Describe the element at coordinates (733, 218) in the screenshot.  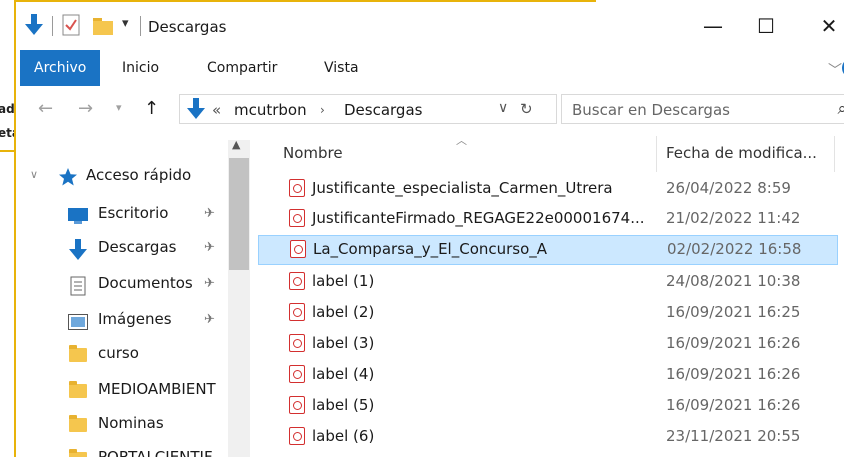
I see `file-date: 21/02/2022 11:42` at that location.